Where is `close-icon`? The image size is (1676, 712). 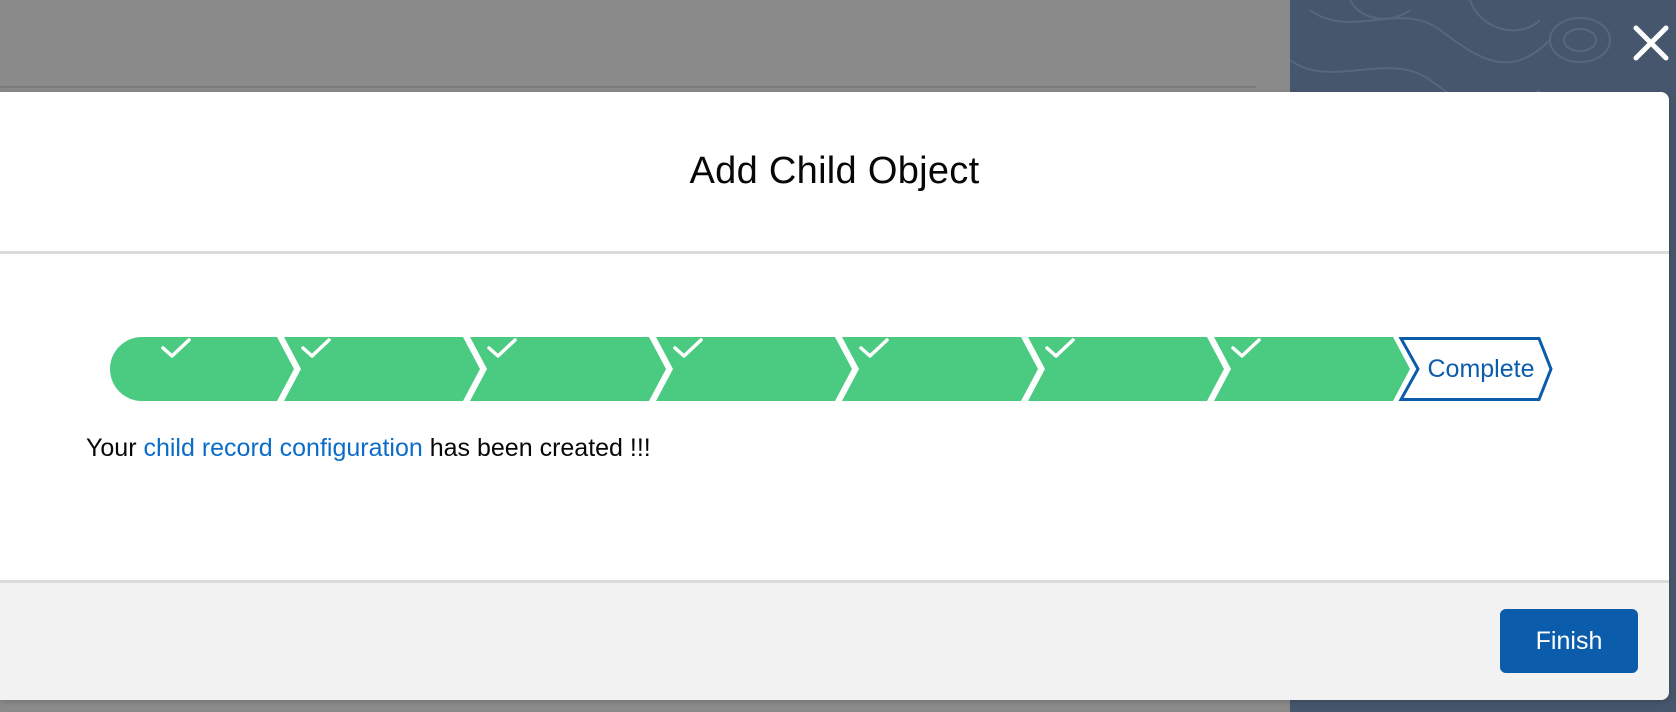 close-icon is located at coordinates (1651, 43).